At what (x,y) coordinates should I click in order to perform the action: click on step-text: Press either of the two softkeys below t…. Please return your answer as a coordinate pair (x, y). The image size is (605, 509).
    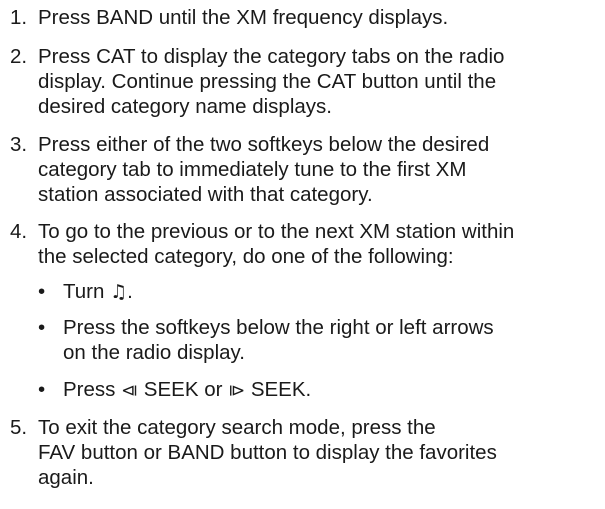
    Looking at the image, I should click on (318, 169).